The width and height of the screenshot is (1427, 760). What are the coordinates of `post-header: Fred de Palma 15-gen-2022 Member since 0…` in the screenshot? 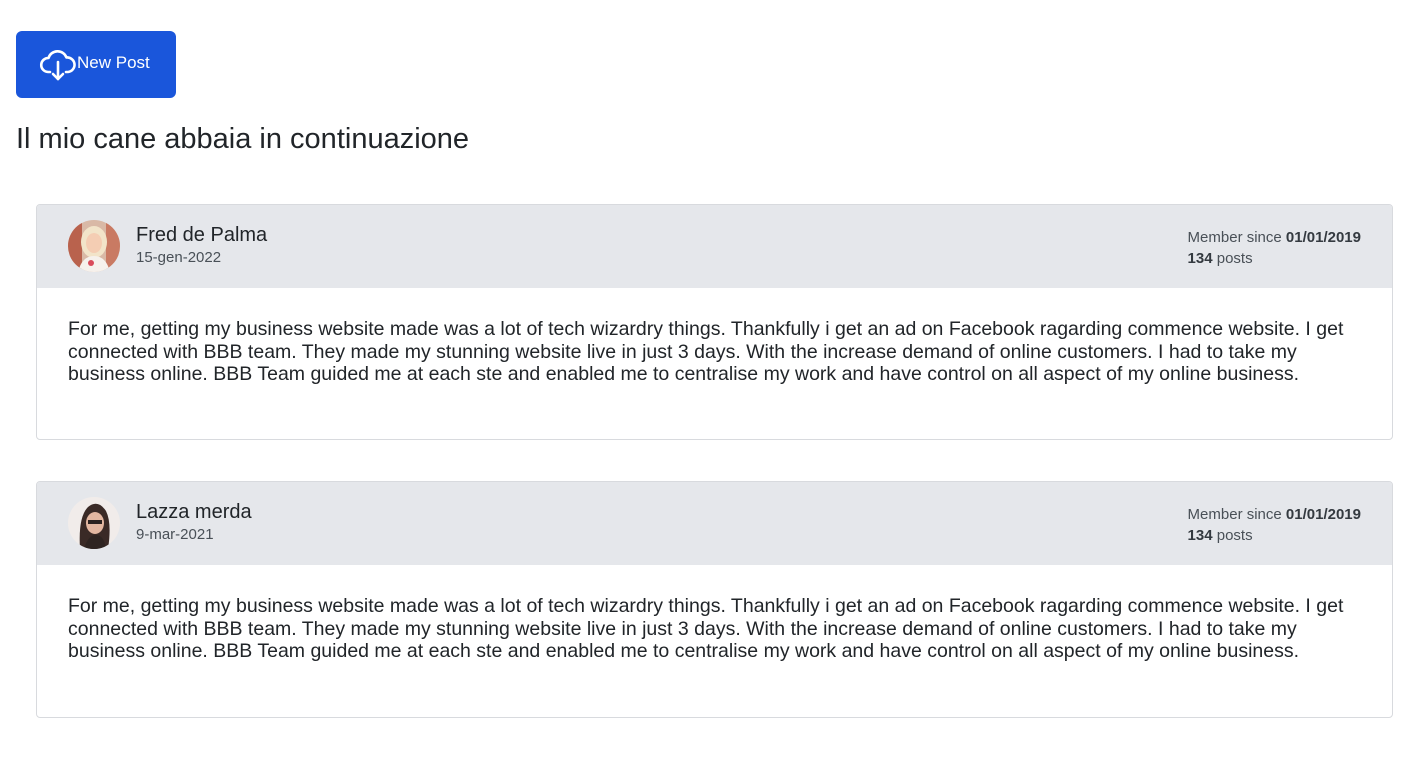 It's located at (714, 246).